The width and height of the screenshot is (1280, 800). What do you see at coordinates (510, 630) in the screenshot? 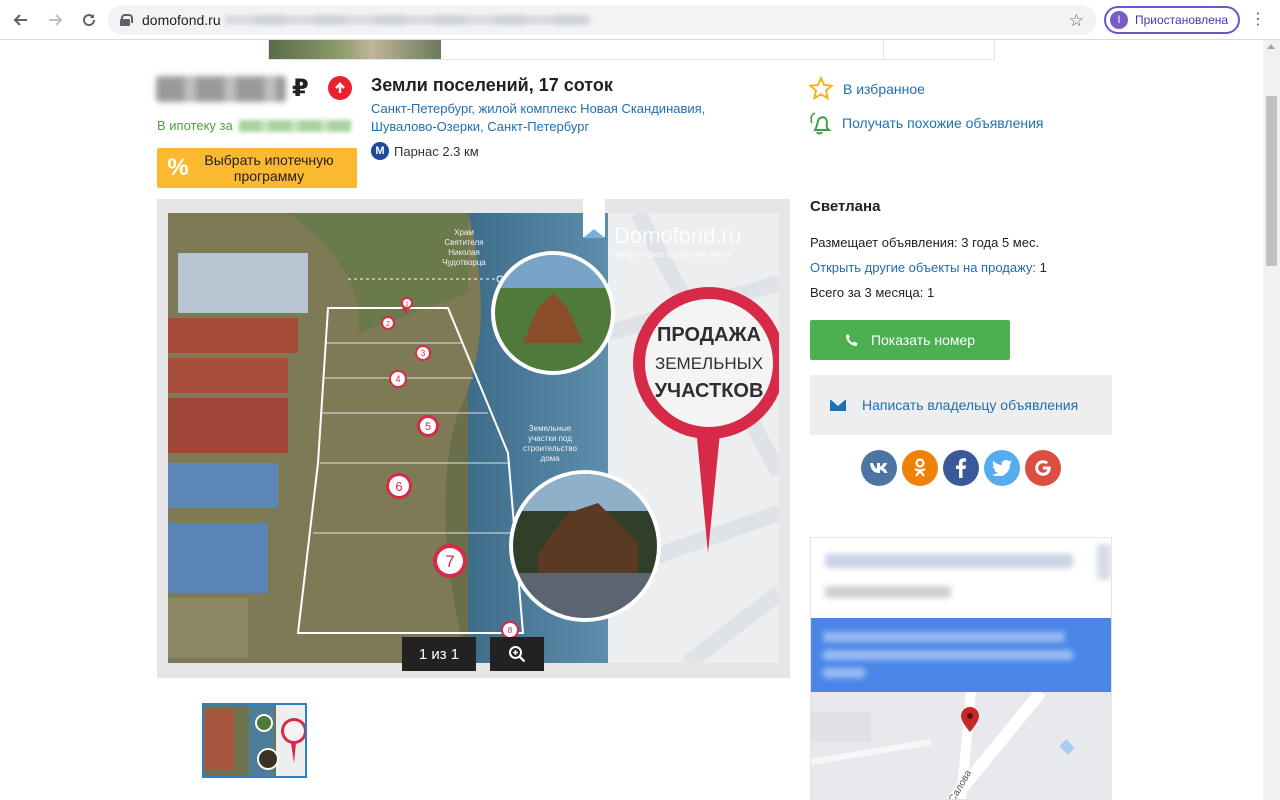
I see `svg-text: 8` at bounding box center [510, 630].